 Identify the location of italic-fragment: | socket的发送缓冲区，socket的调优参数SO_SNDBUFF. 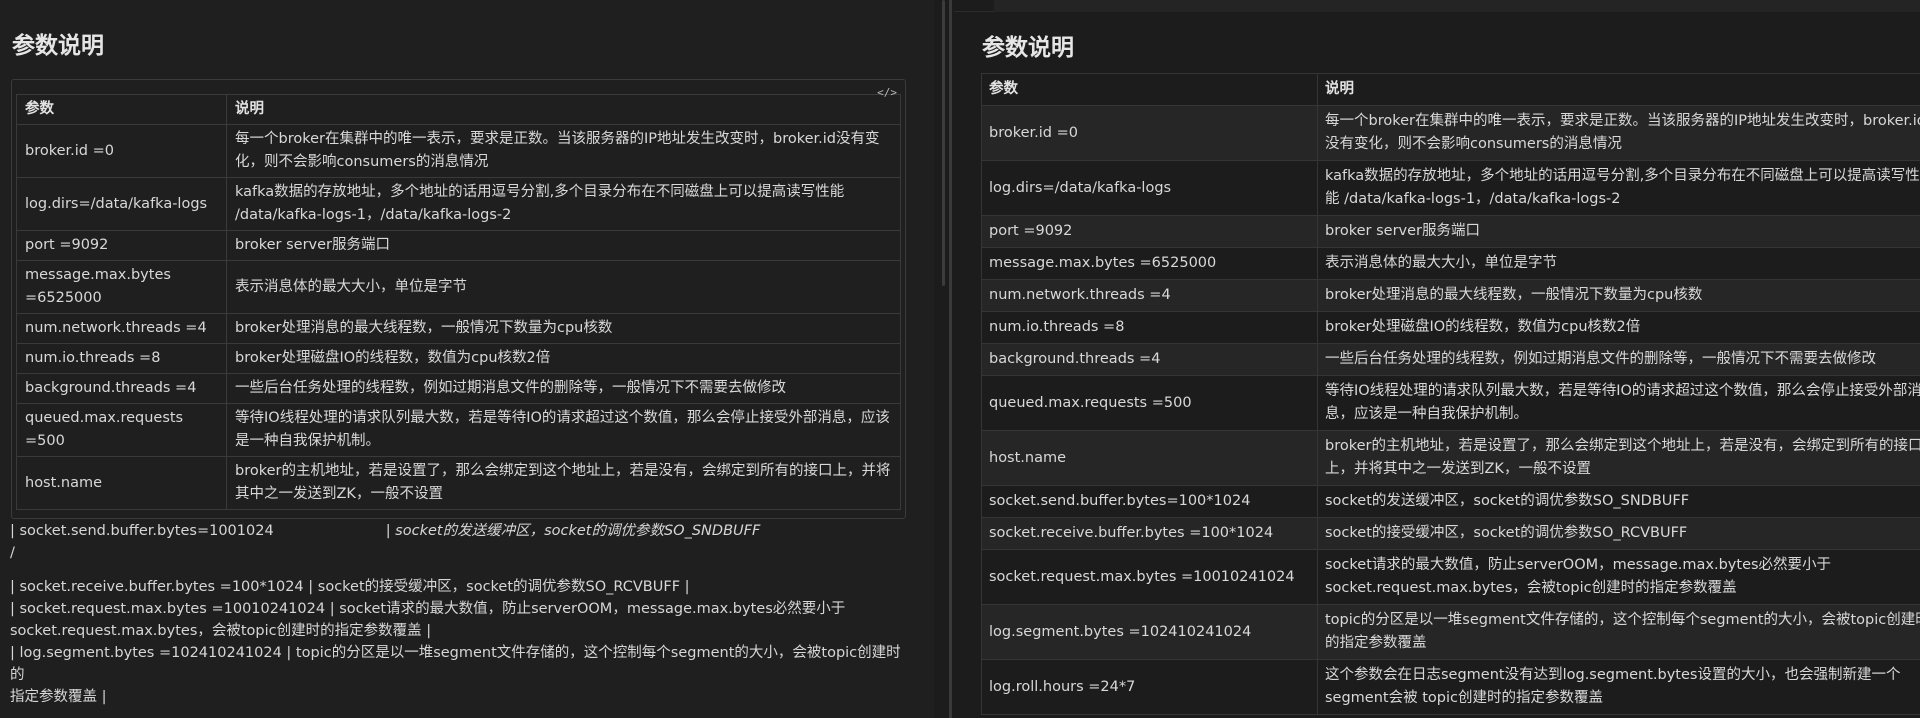
(573, 531).